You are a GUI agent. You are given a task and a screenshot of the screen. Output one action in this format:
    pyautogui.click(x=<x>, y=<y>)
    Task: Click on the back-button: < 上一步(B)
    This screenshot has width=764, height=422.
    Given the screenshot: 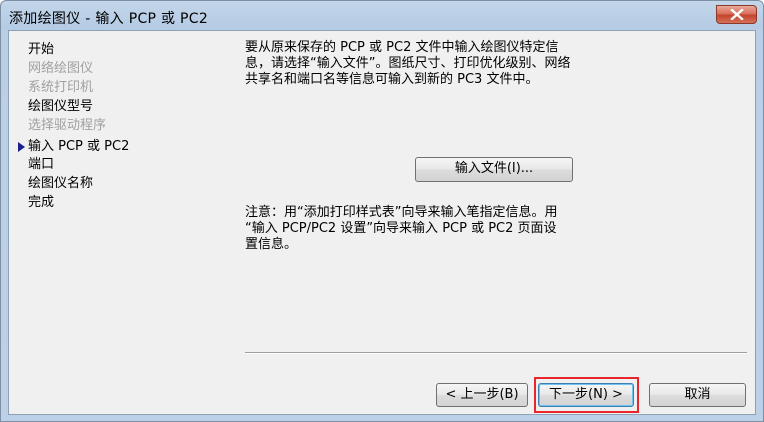 What is the action you would take?
    pyautogui.click(x=482, y=395)
    